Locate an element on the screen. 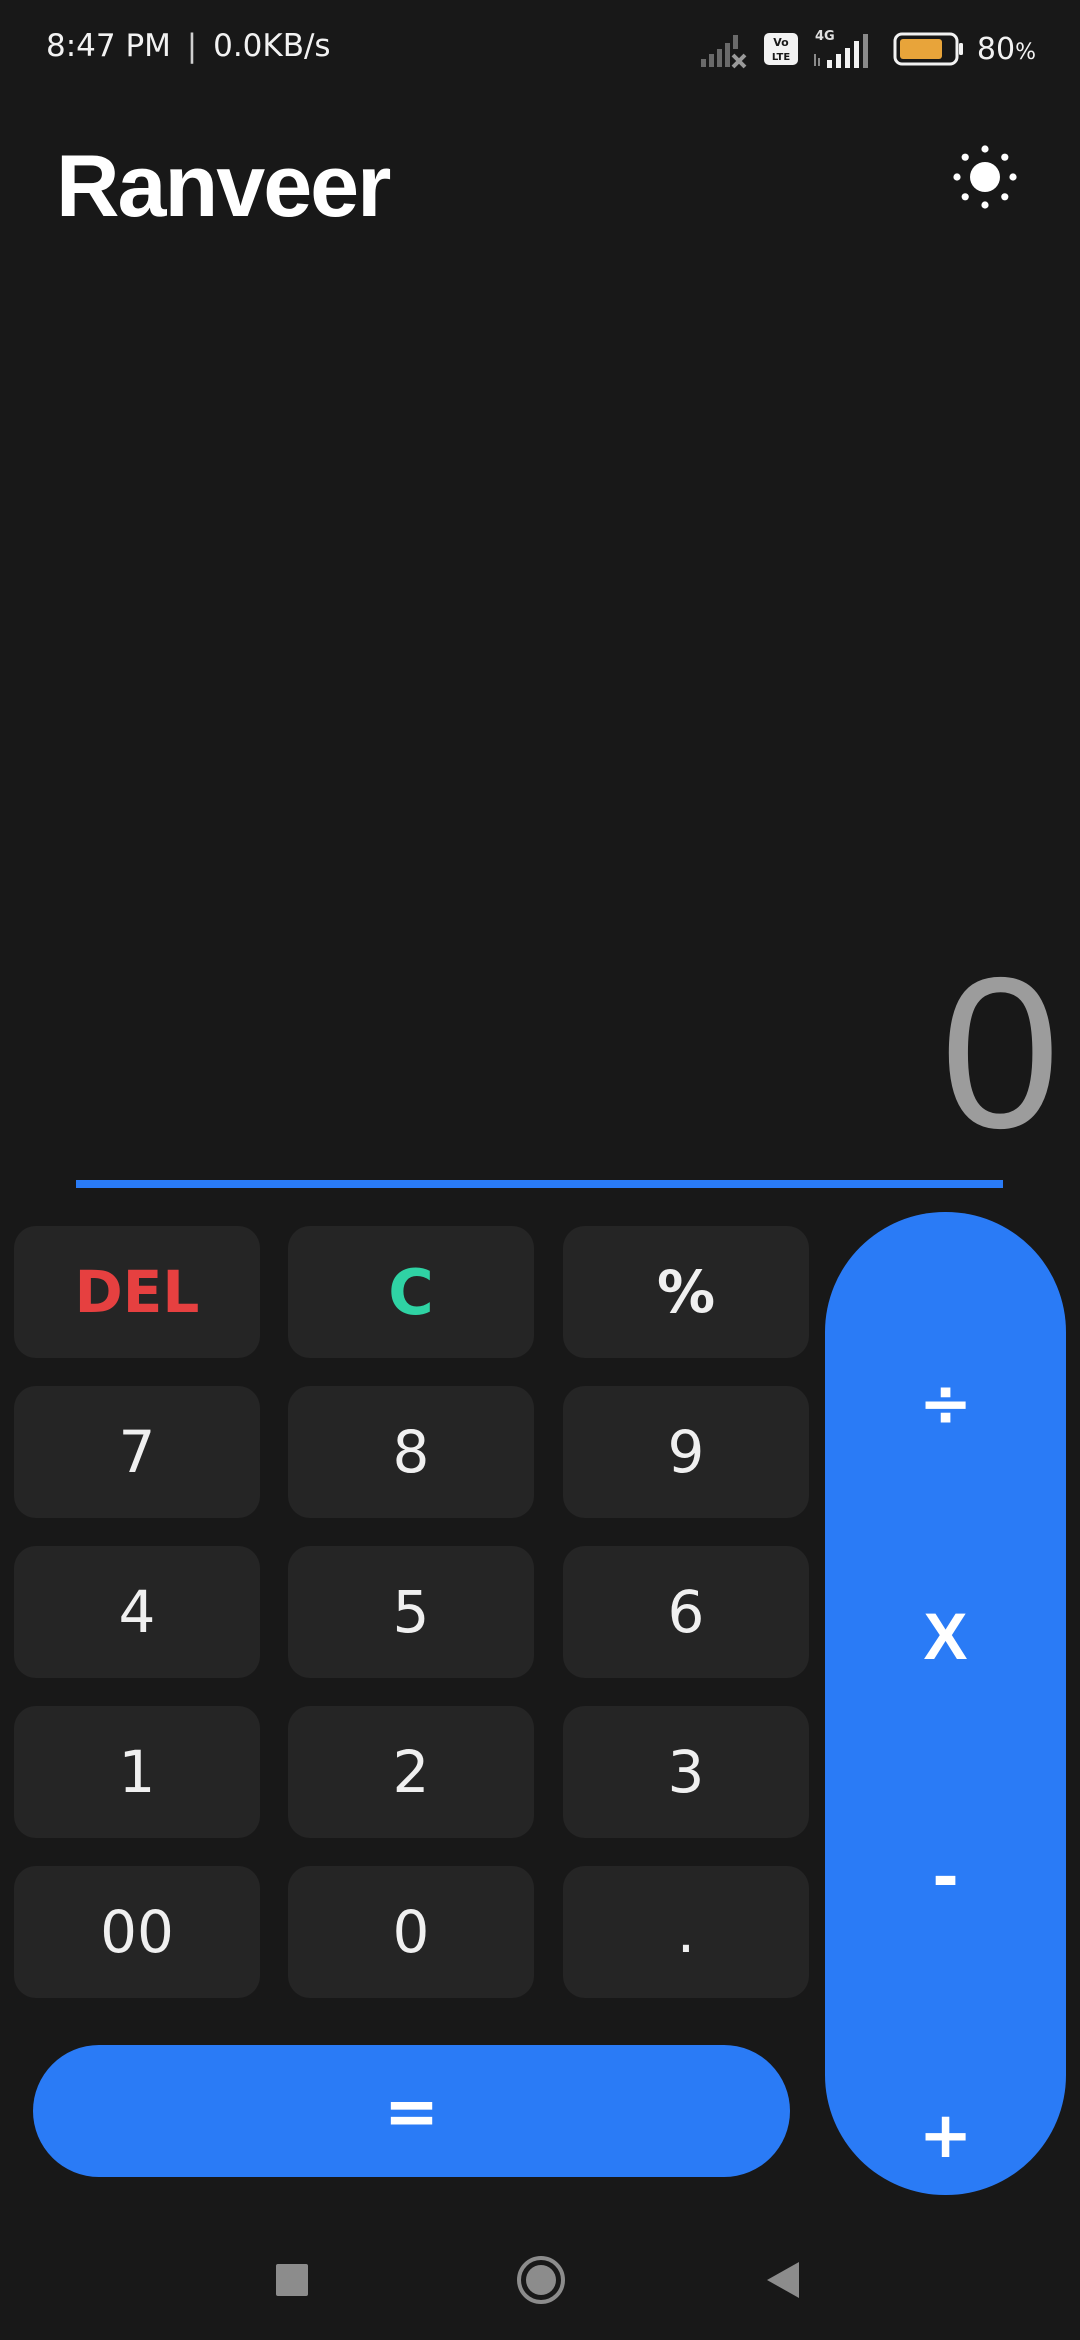  battery-percent-sign: % is located at coordinates (1025, 52).